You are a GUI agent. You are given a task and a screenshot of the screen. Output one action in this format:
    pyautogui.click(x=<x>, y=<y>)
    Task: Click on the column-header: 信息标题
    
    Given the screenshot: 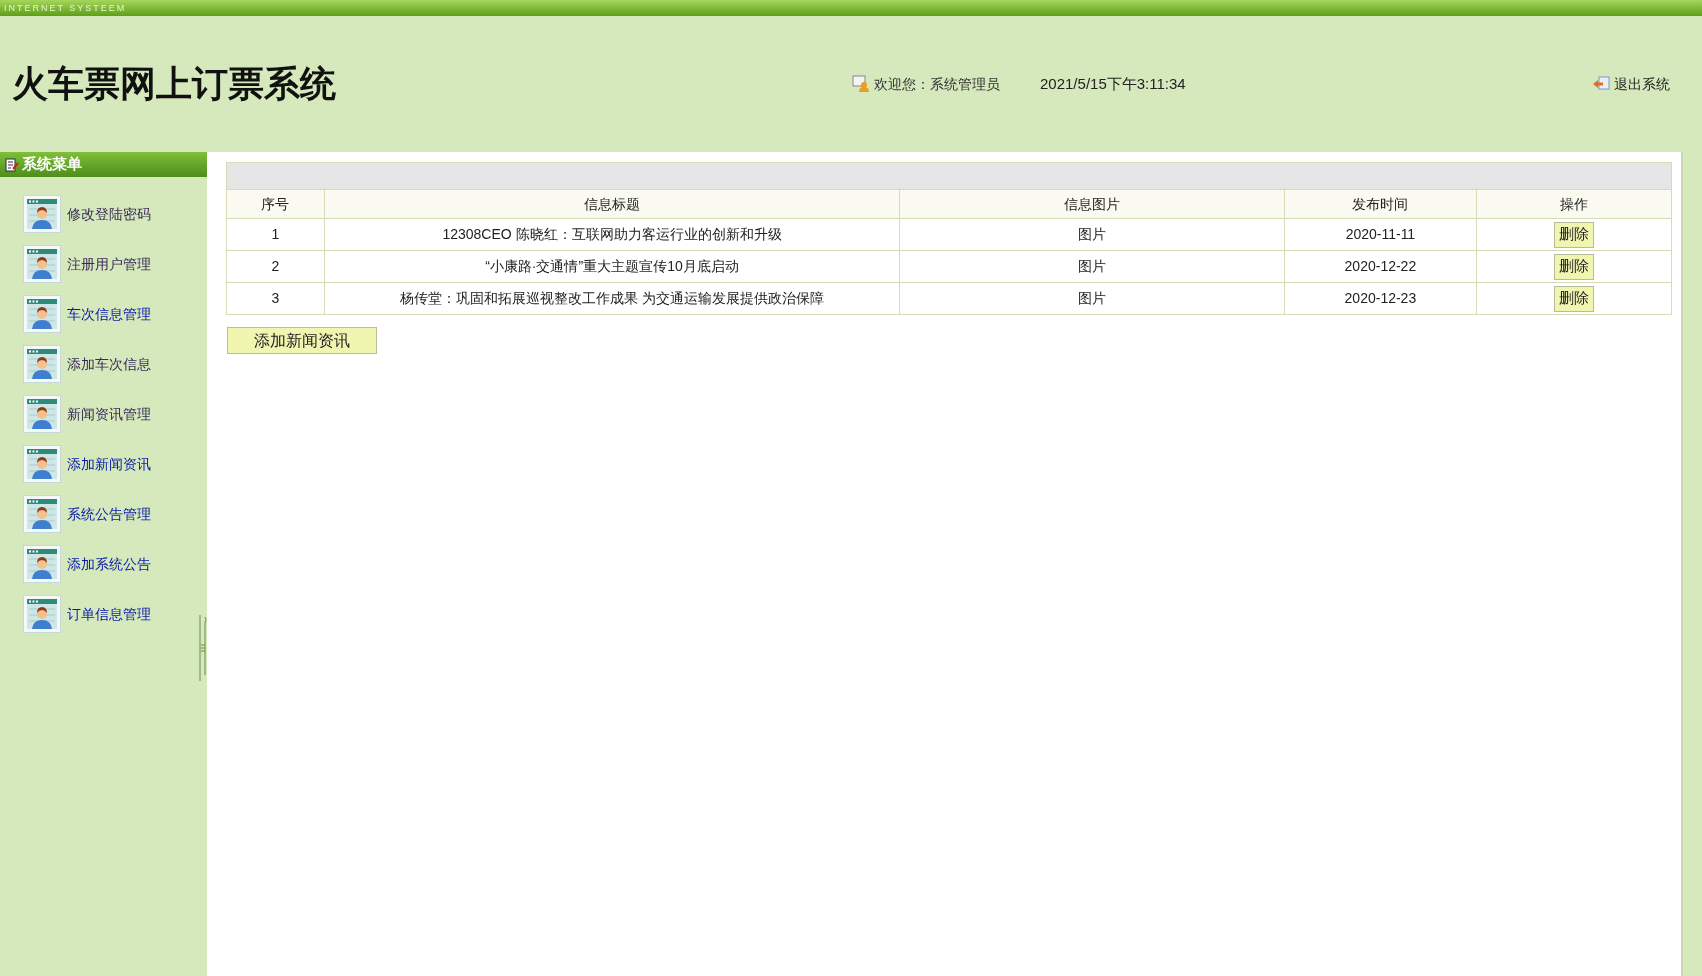 What is the action you would take?
    pyautogui.click(x=611, y=204)
    